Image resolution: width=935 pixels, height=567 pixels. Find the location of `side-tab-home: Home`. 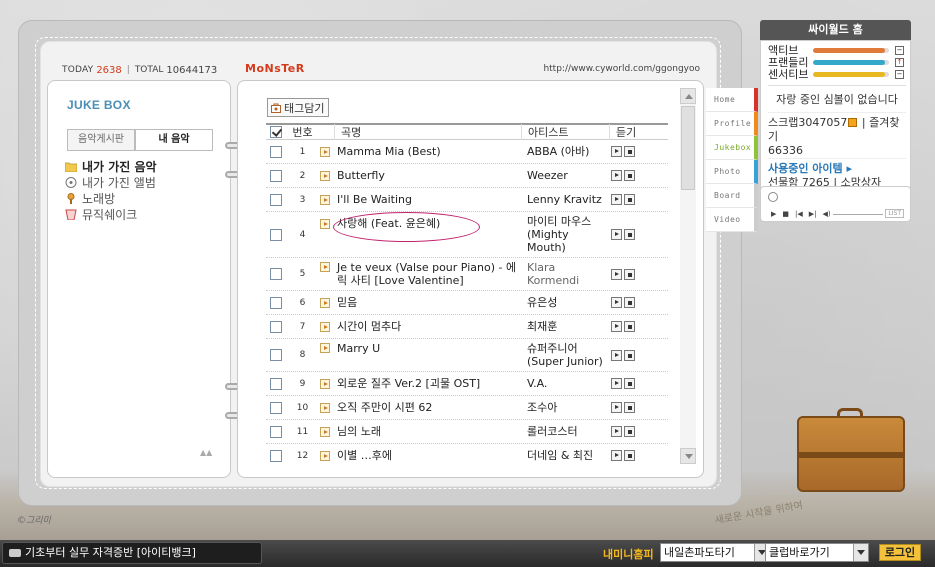

side-tab-home: Home is located at coordinates (732, 100).